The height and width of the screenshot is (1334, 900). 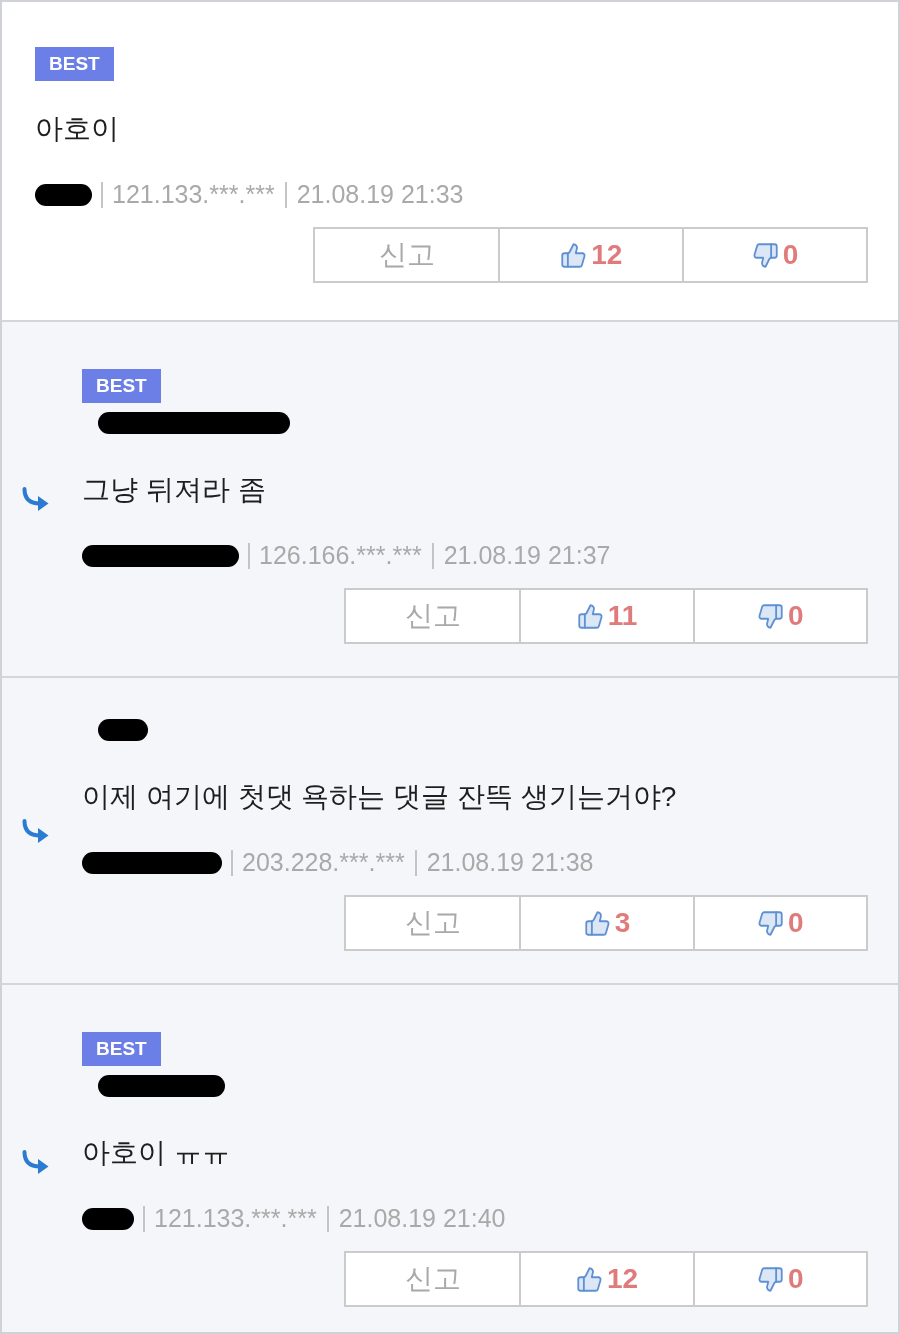 I want to click on comment-text: 아호이, so click(x=77, y=129).